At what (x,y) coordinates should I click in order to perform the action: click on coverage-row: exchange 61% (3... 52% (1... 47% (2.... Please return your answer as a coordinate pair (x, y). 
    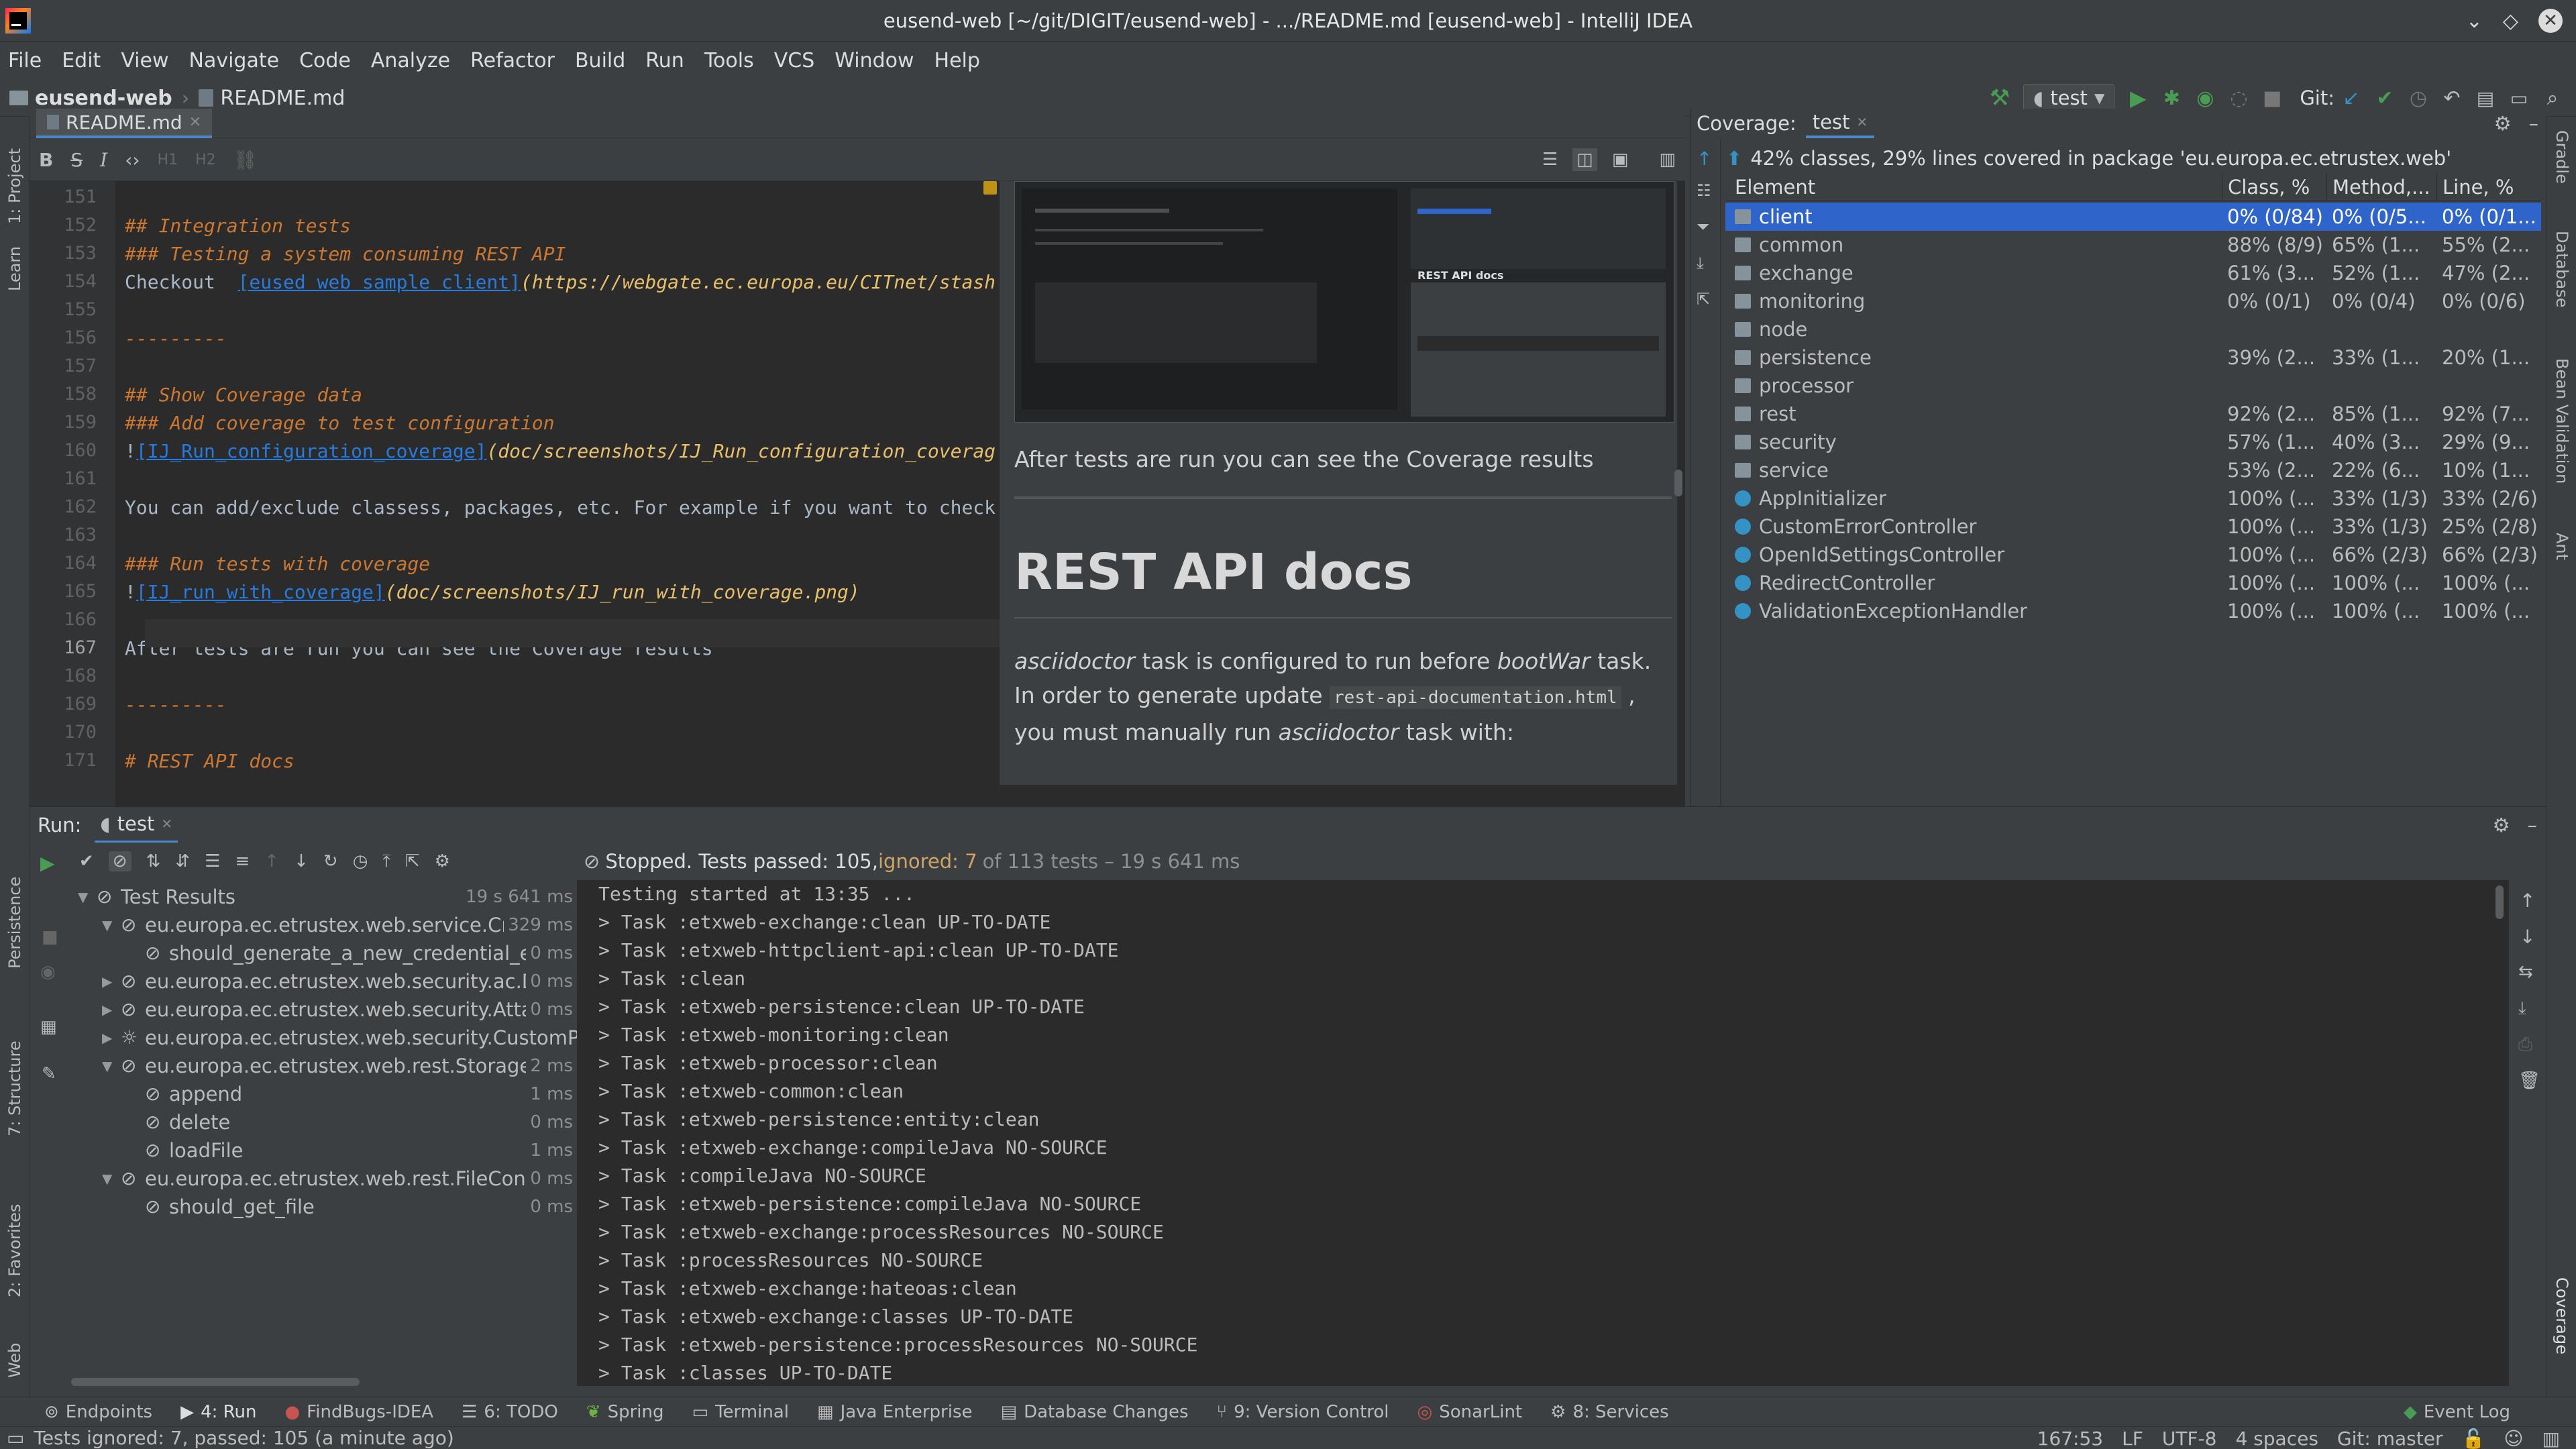
    Looking at the image, I should click on (2133, 273).